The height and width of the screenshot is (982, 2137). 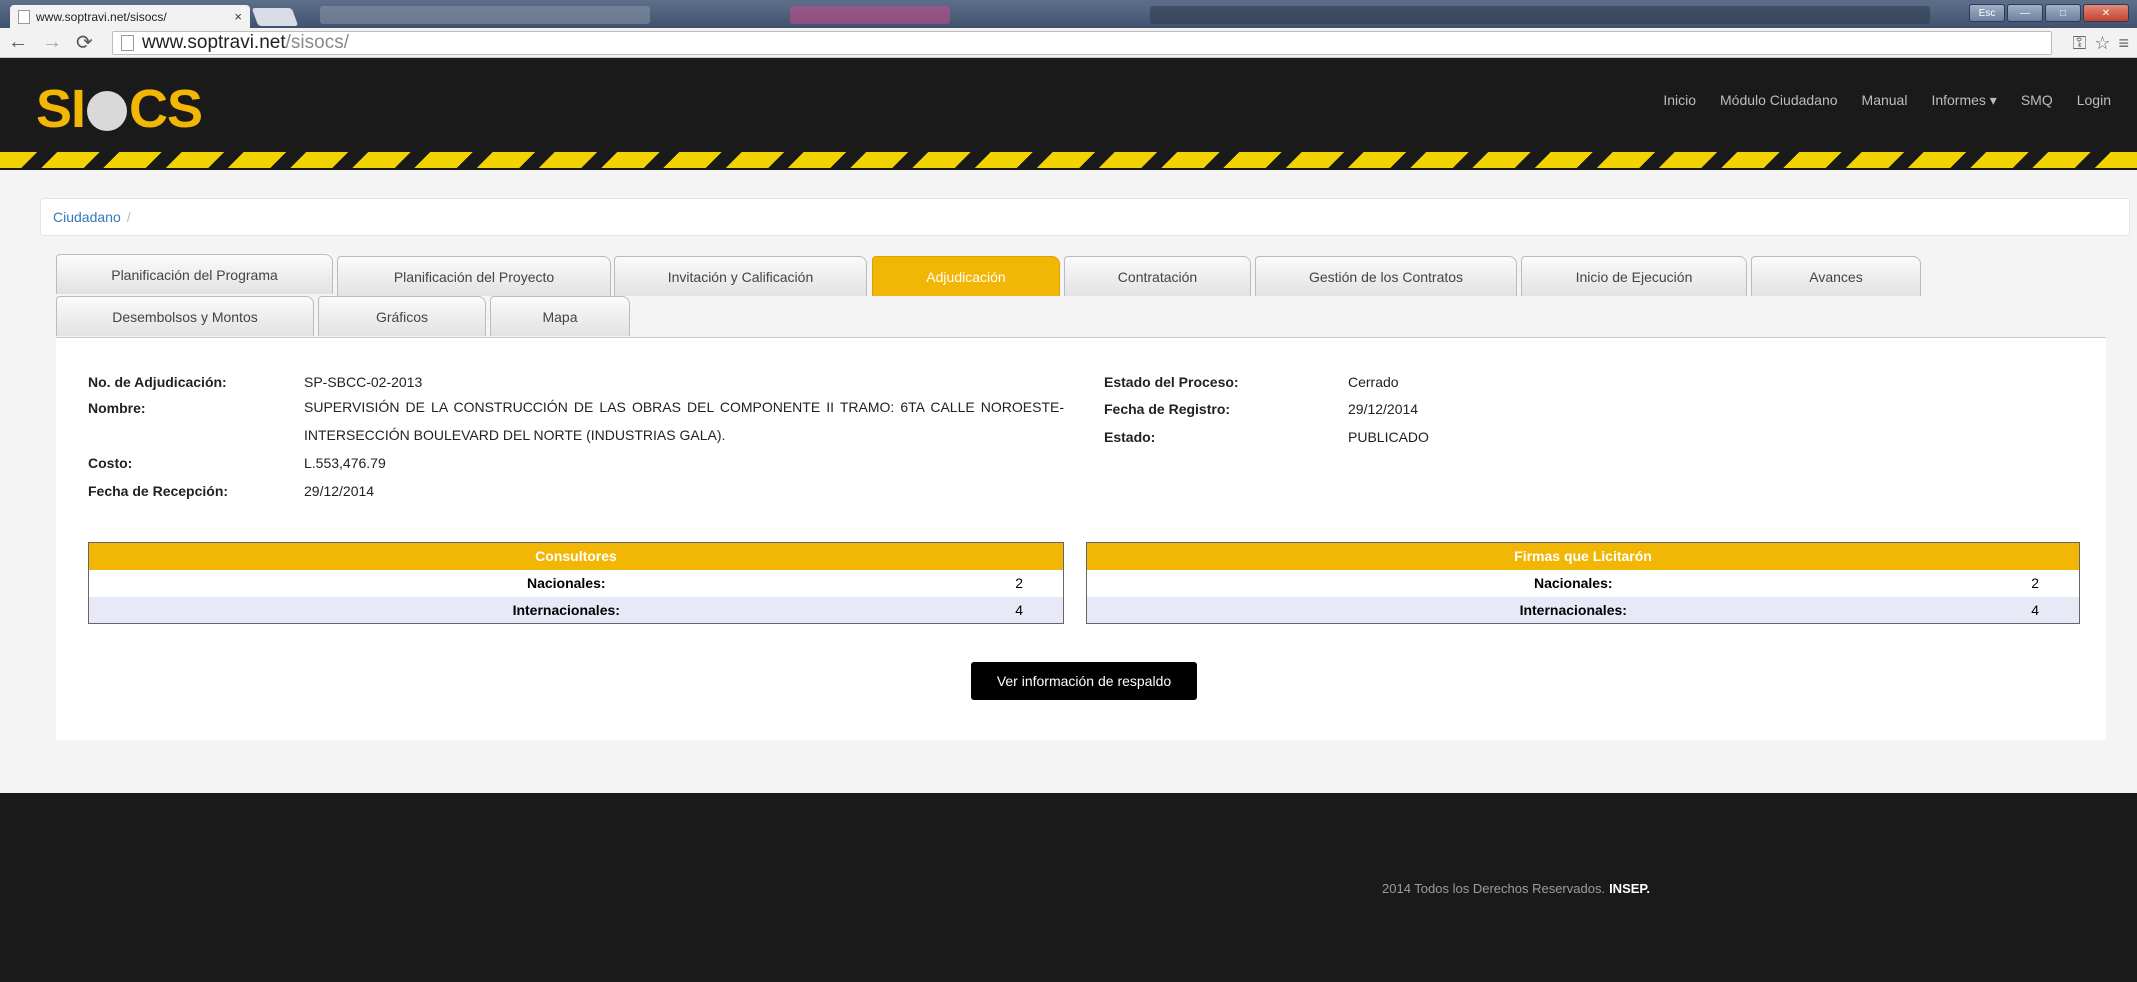 What do you see at coordinates (87, 217) in the screenshot?
I see `breadcrumb-ciudadano: Ciudadano` at bounding box center [87, 217].